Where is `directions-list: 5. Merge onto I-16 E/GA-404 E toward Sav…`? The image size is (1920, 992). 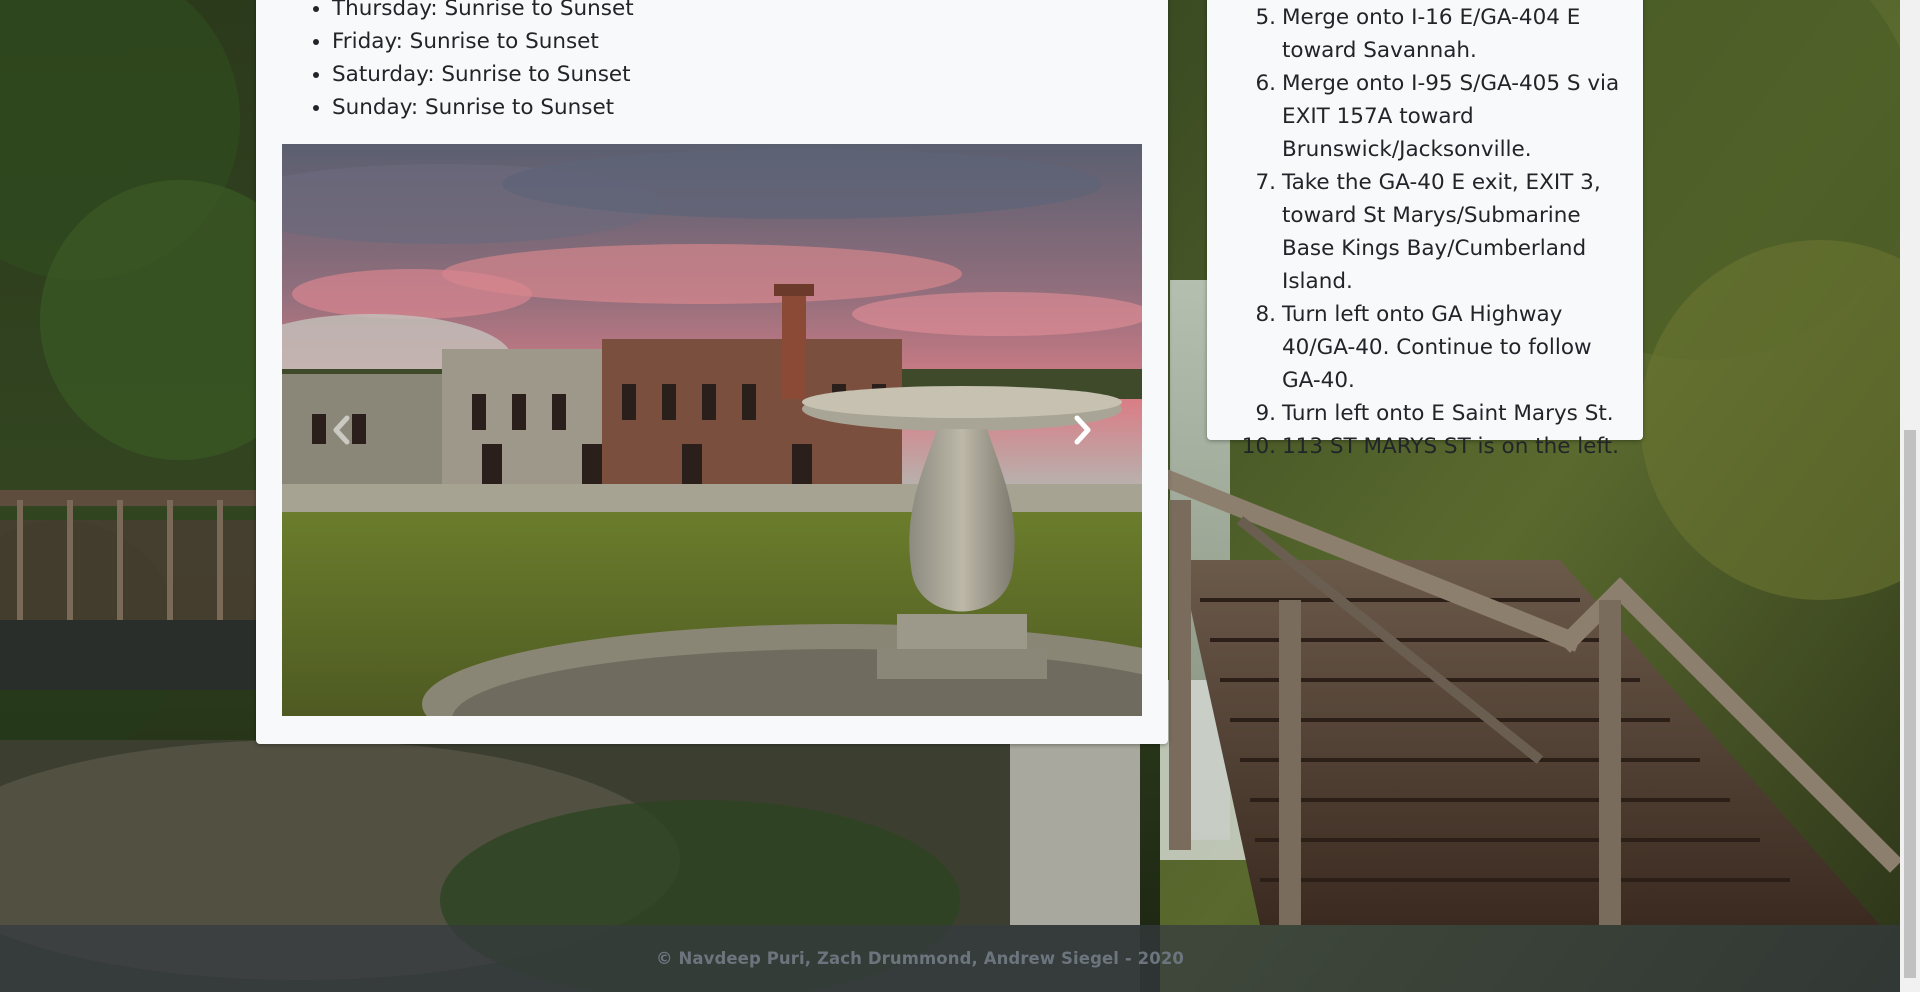 directions-list: 5. Merge onto I-16 E/GA-404 E toward Sav… is located at coordinates (1429, 232).